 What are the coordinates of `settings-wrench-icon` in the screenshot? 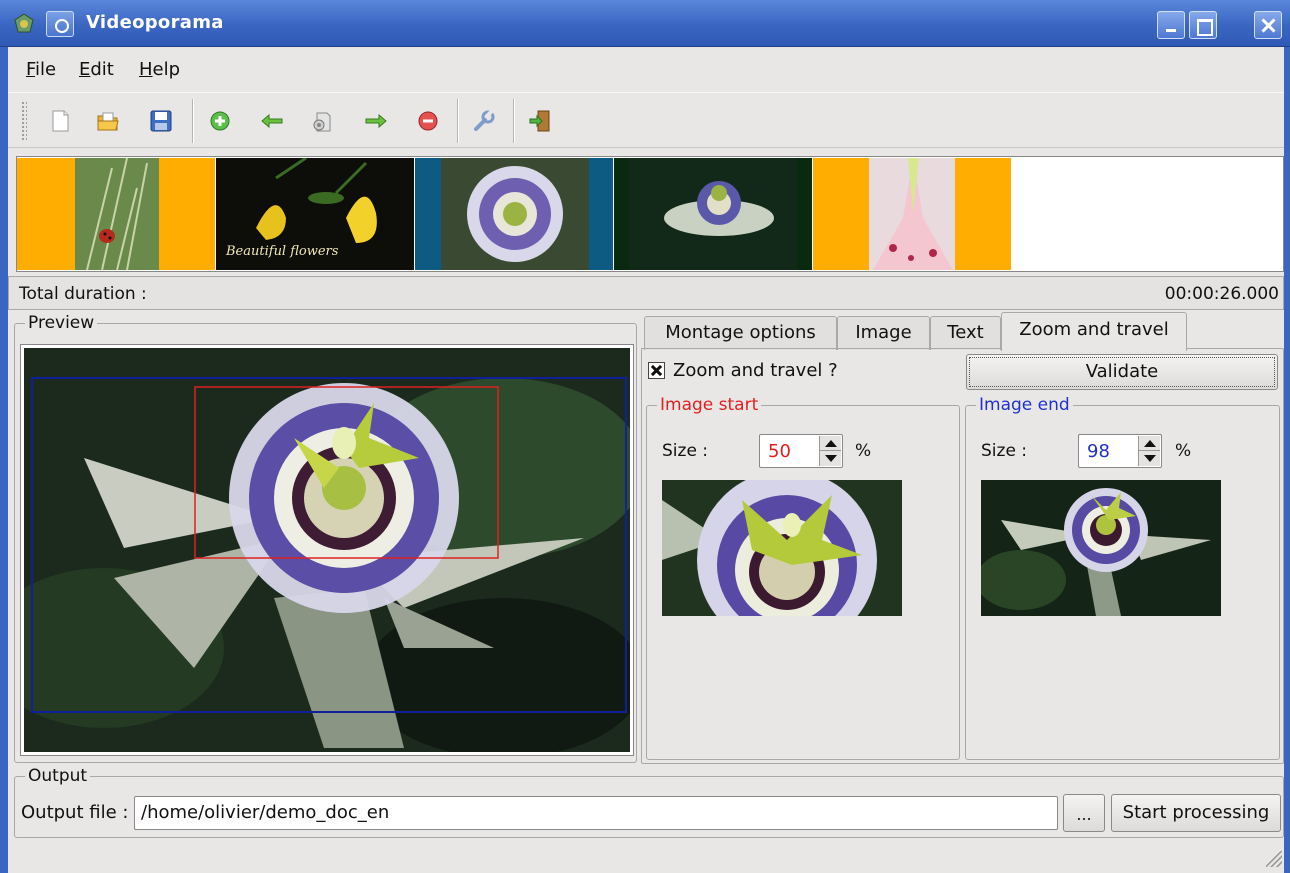 It's located at (484, 121).